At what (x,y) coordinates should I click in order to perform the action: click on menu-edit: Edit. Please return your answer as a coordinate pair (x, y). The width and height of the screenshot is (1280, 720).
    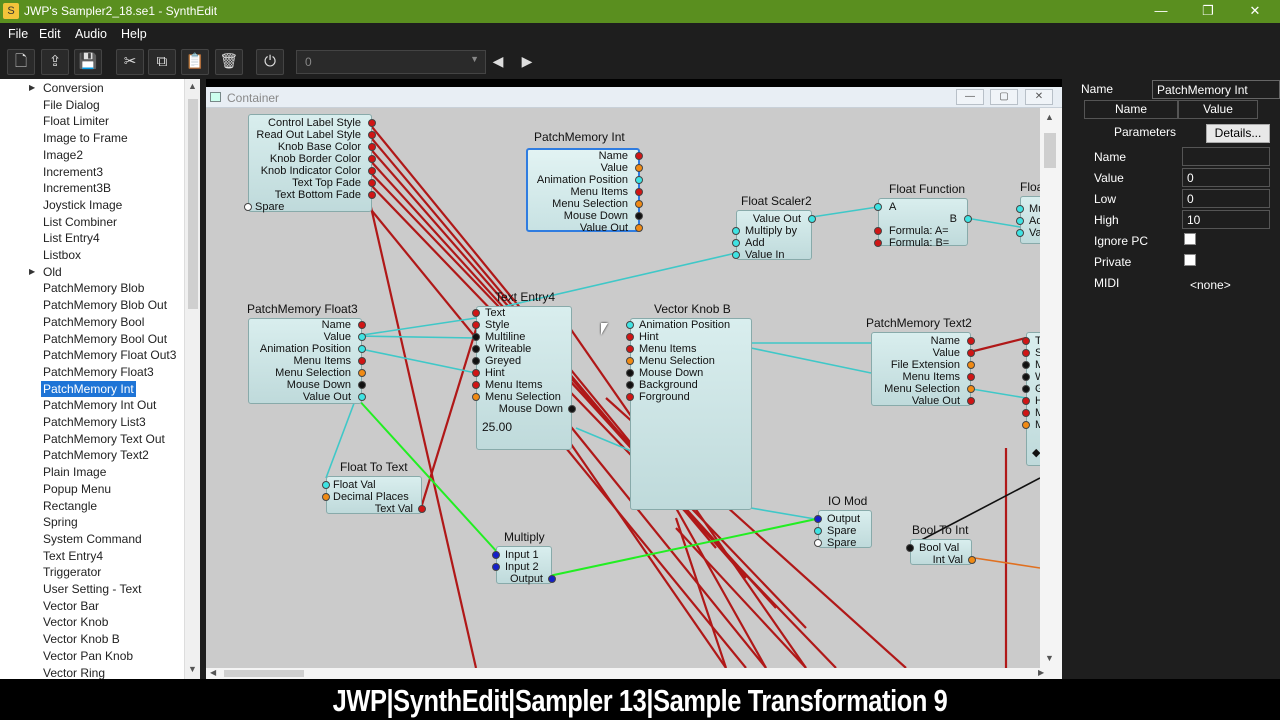
    Looking at the image, I should click on (50, 34).